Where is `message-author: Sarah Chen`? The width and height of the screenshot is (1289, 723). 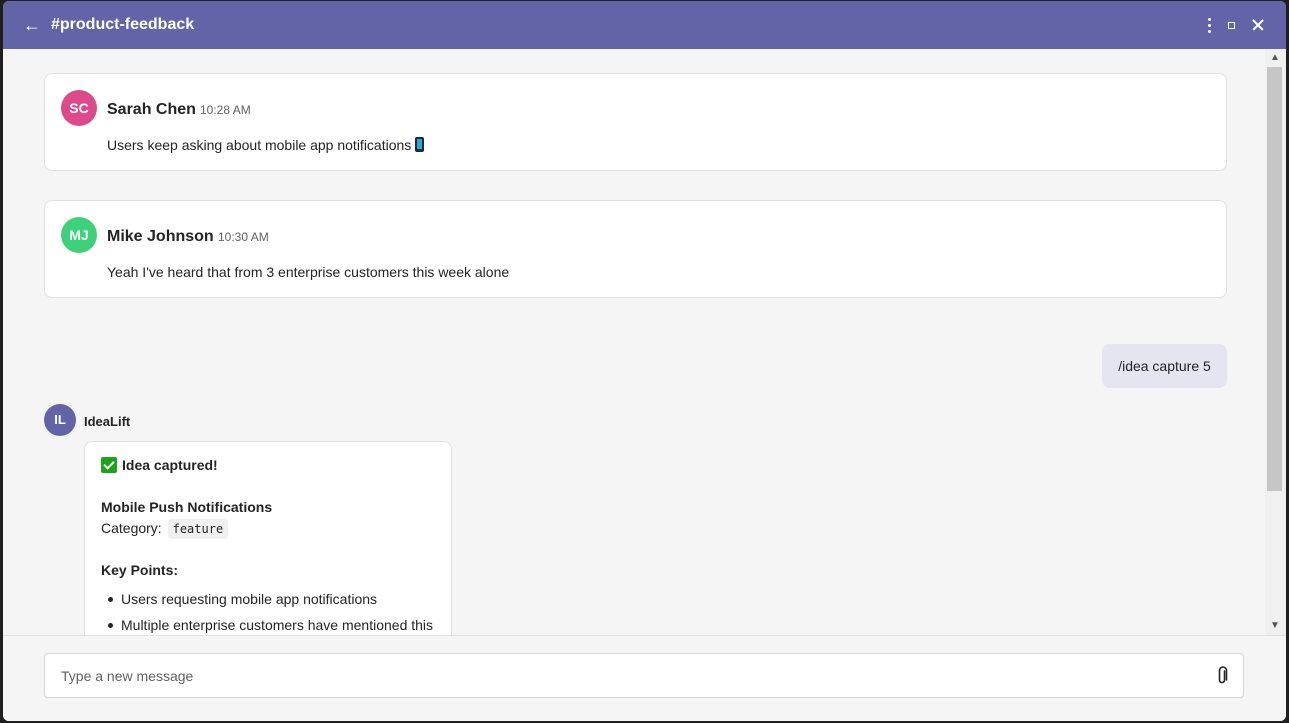 message-author: Sarah Chen is located at coordinates (151, 110).